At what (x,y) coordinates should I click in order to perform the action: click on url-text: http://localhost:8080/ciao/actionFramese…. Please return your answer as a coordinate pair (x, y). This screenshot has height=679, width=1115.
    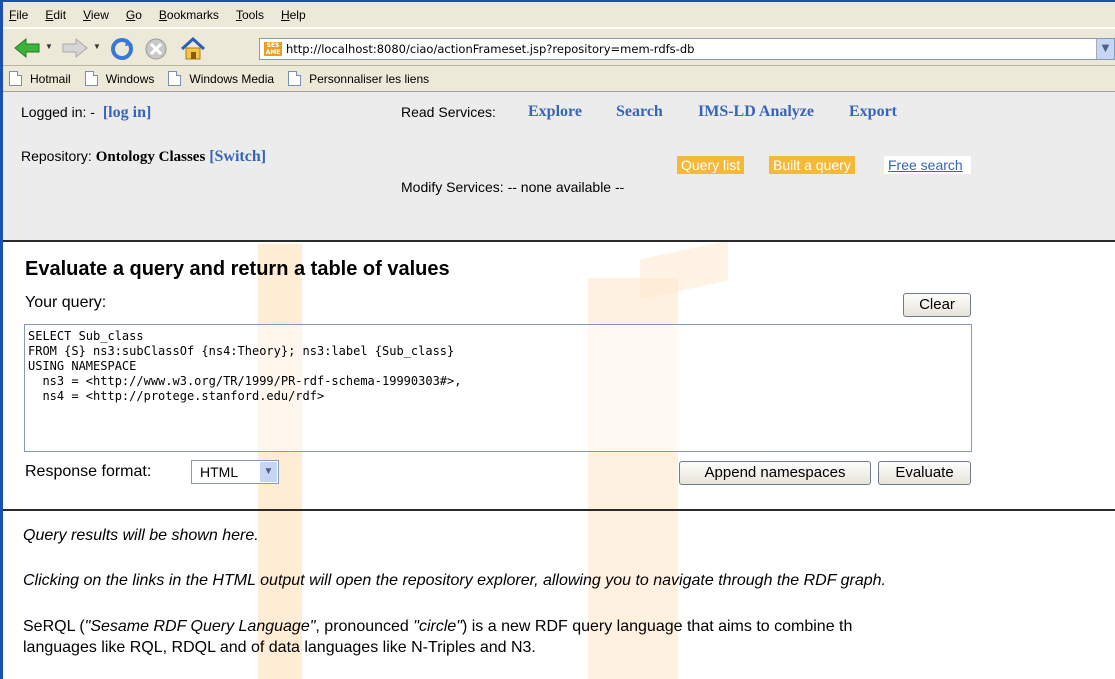
    Looking at the image, I should click on (490, 49).